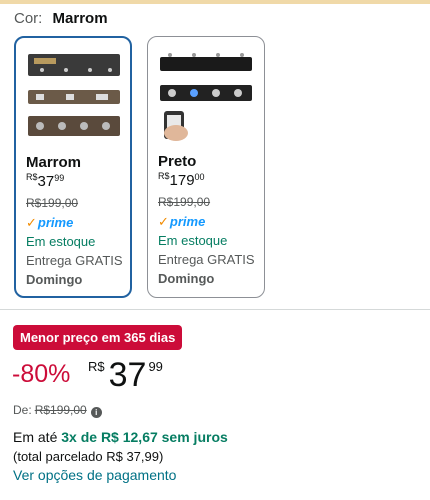 The width and height of the screenshot is (430, 500). I want to click on discount-percent: -80%, so click(41, 374).